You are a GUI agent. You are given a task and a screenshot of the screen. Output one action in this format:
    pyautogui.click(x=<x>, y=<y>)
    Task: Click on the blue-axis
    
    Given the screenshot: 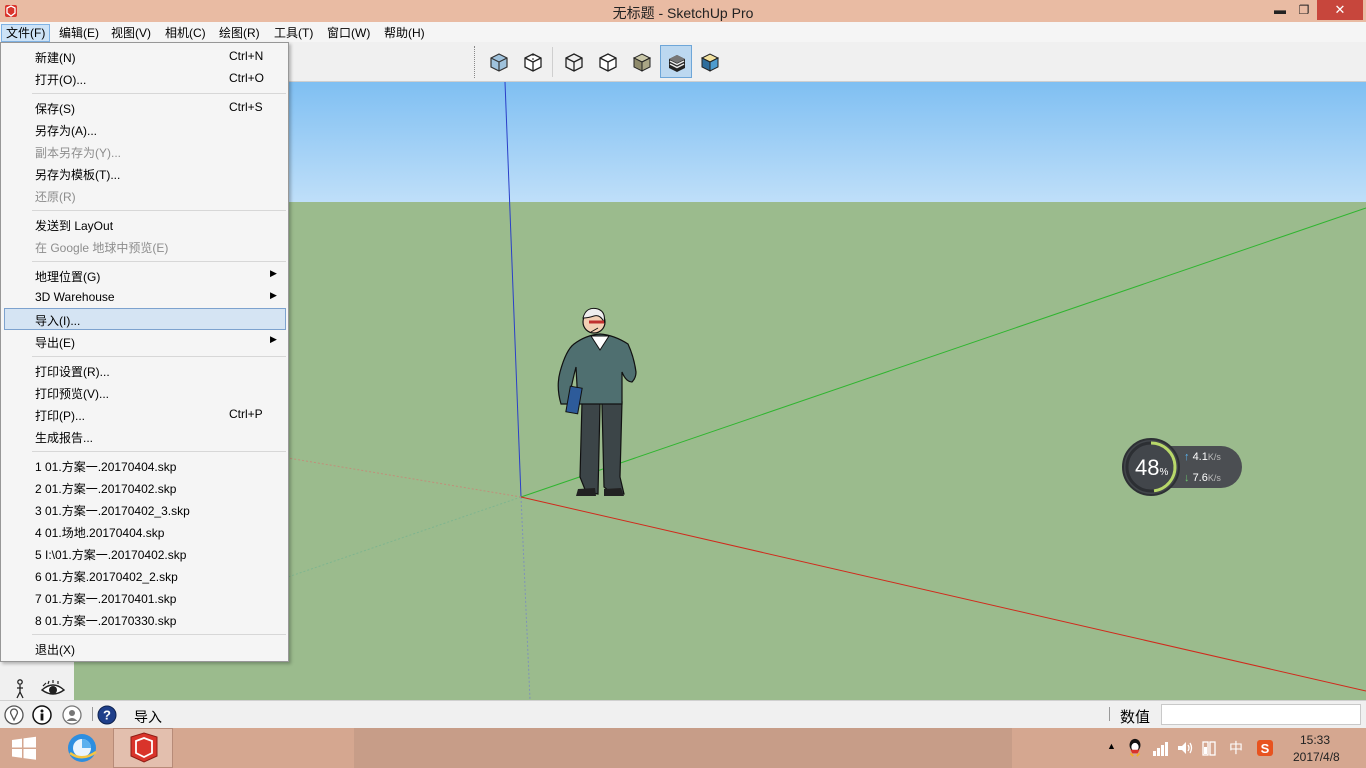 What is the action you would take?
    pyautogui.click(x=513, y=290)
    